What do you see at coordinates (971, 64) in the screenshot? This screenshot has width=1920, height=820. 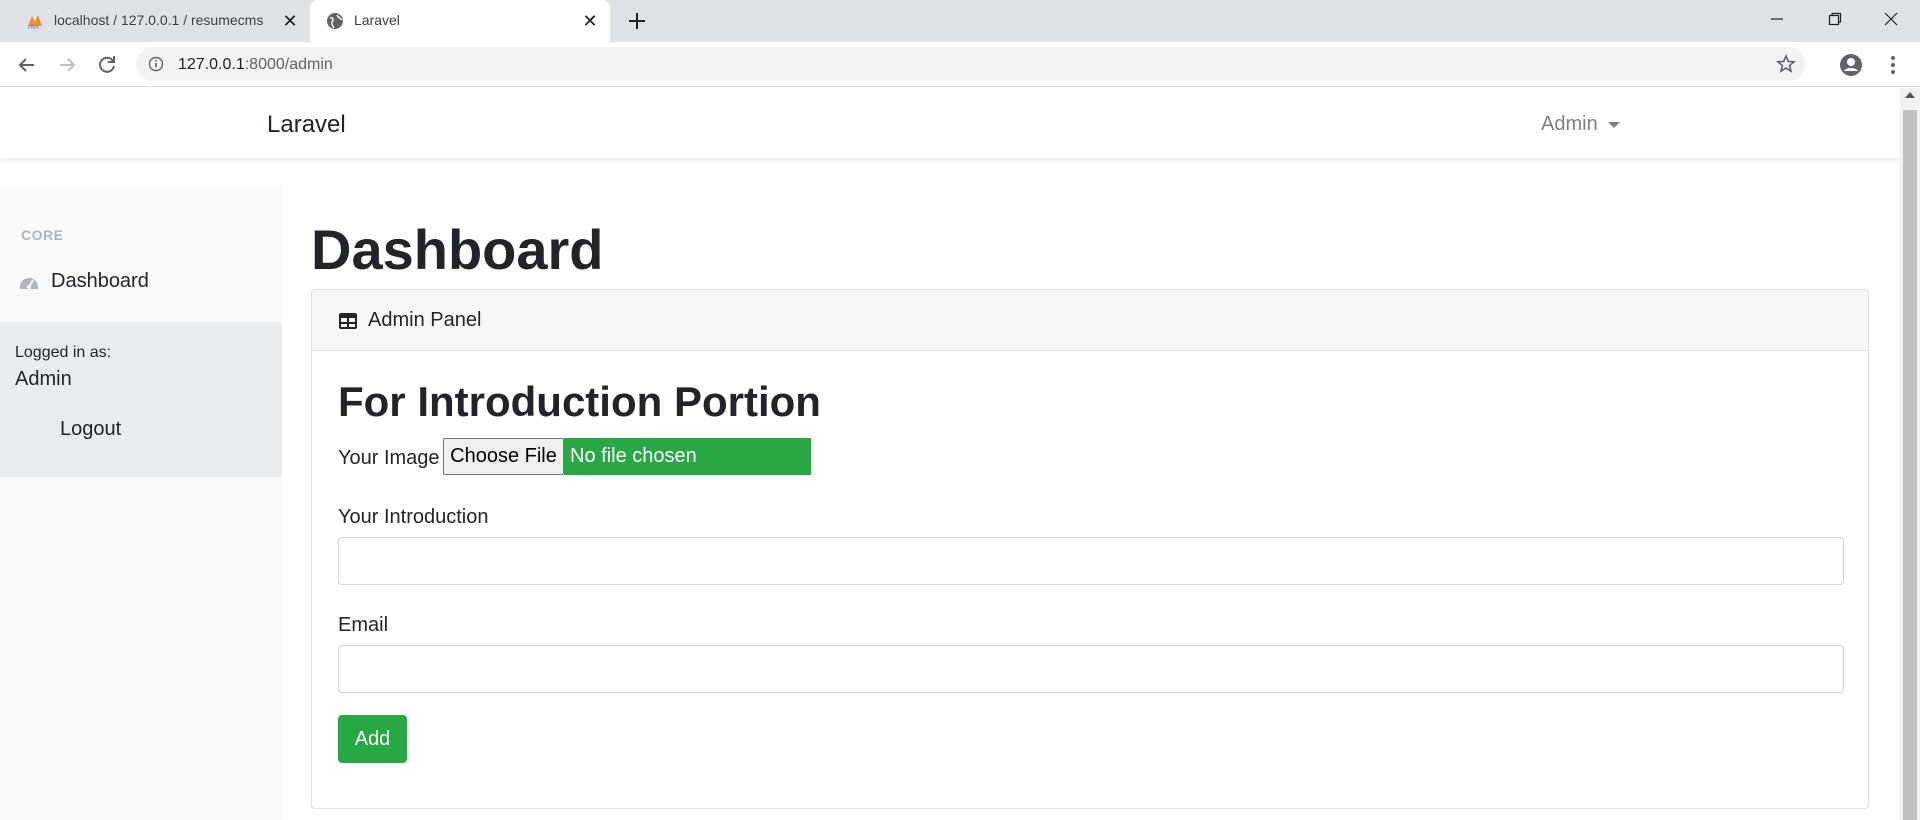 I see `address-bar: 127.0.0.1:8000/admin` at bounding box center [971, 64].